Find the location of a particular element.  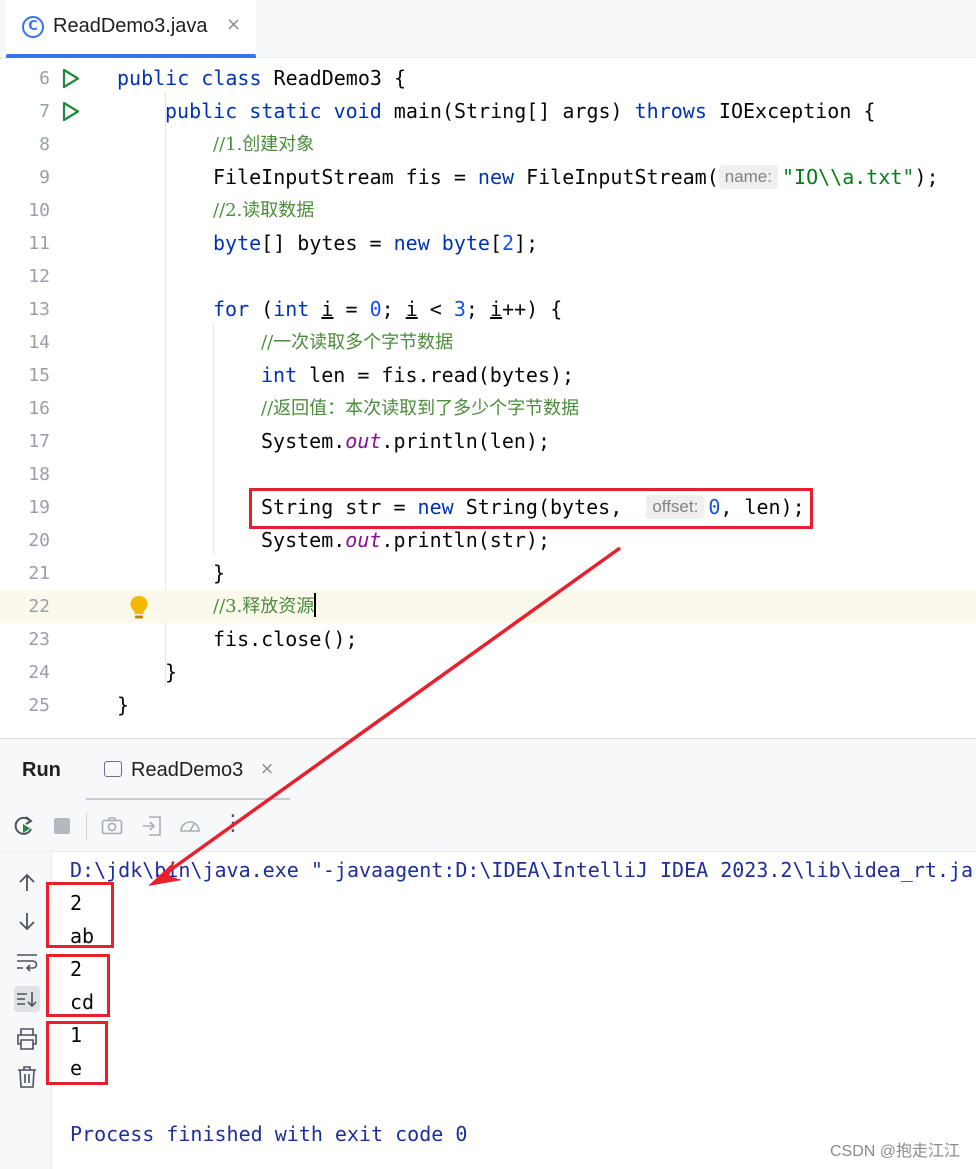

line-number: 15 is located at coordinates (39, 375).